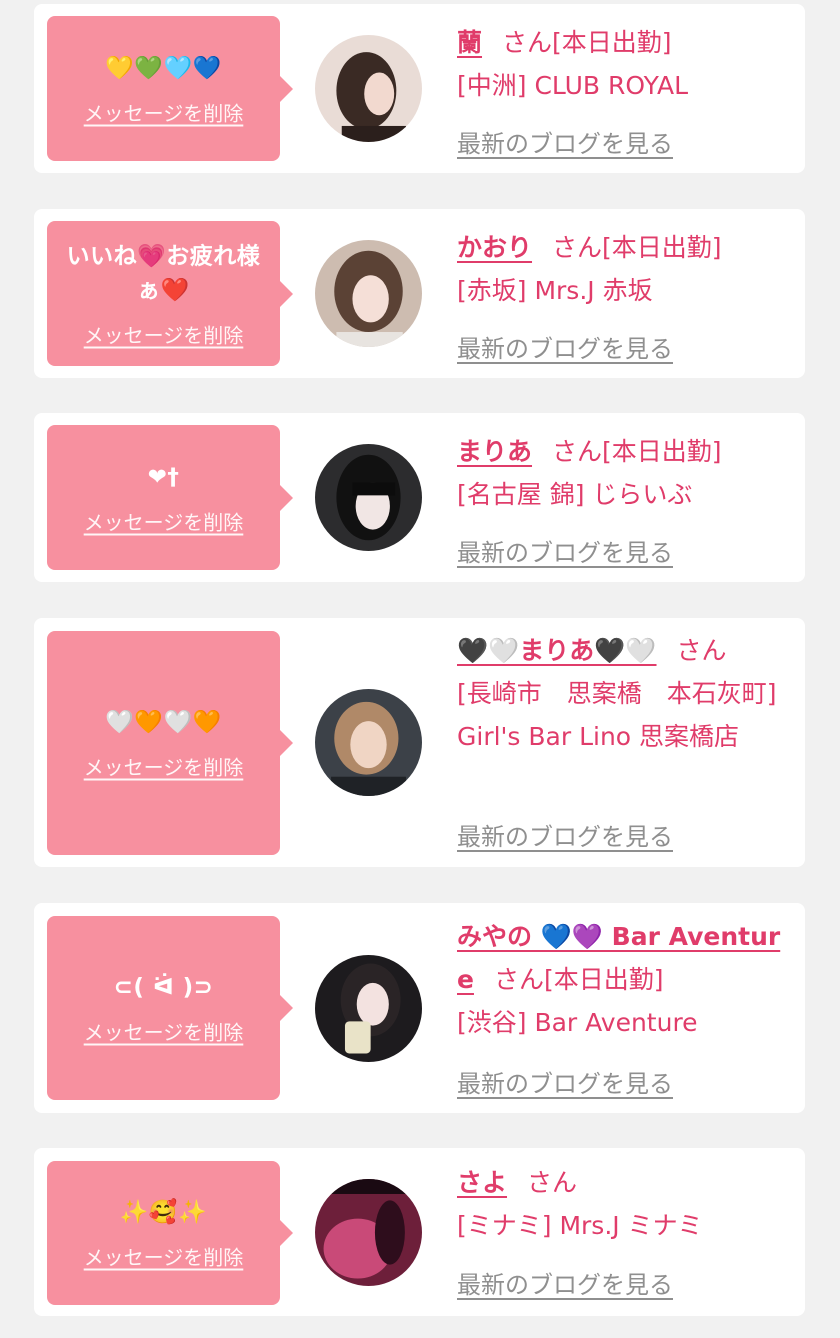 This screenshot has height=1338, width=840. What do you see at coordinates (163, 68) in the screenshot?
I see `message-text: 💛💚🩵💙` at bounding box center [163, 68].